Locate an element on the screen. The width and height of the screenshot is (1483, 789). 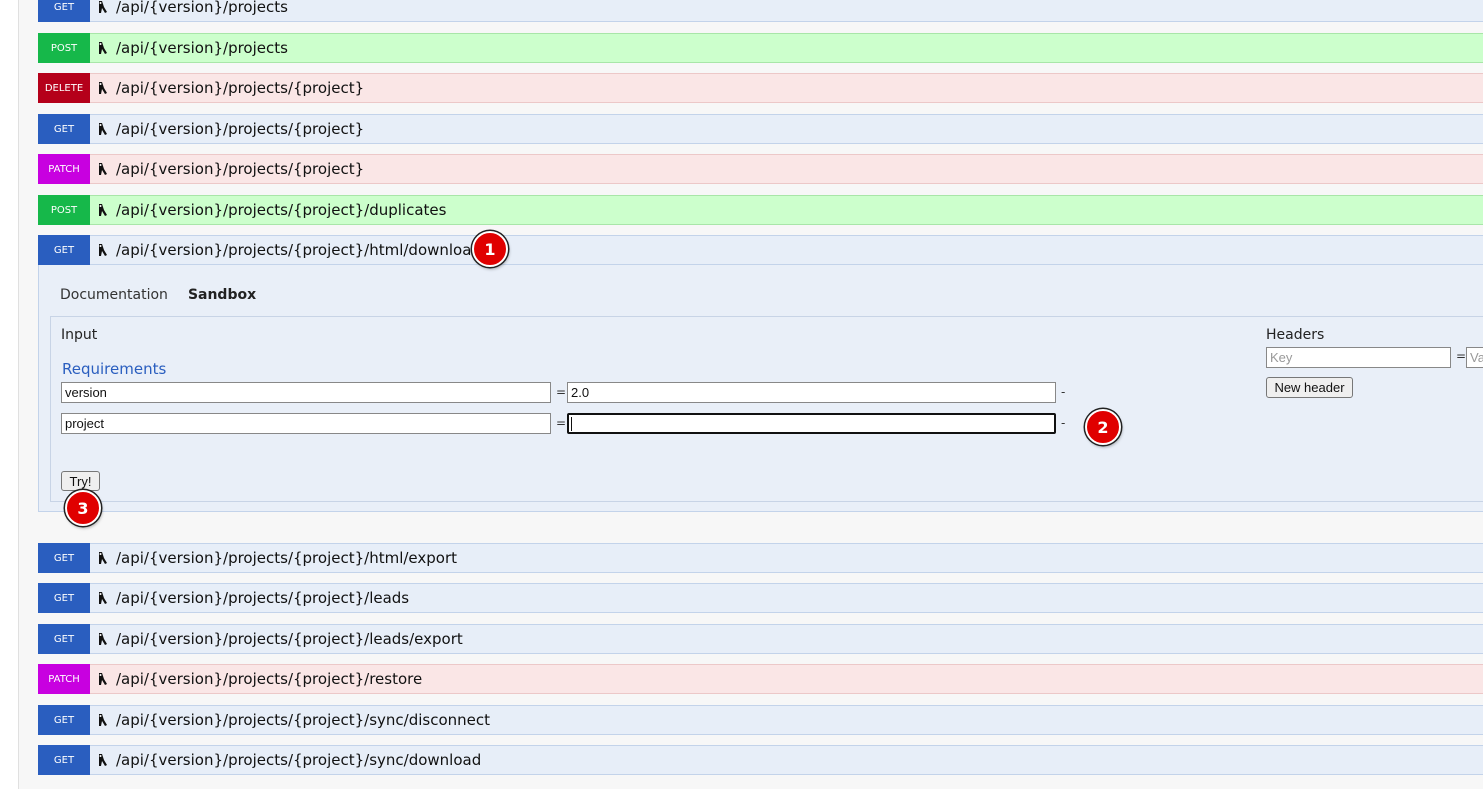
param-name-version: version is located at coordinates (306, 392).